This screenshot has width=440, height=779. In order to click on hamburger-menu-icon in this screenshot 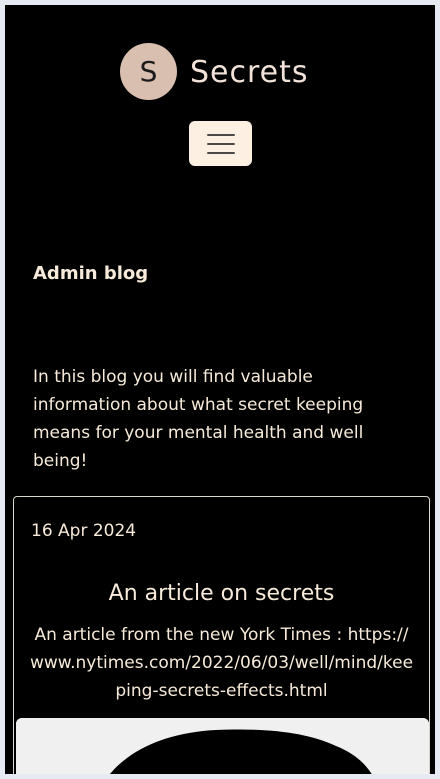, I will do `click(220, 143)`.